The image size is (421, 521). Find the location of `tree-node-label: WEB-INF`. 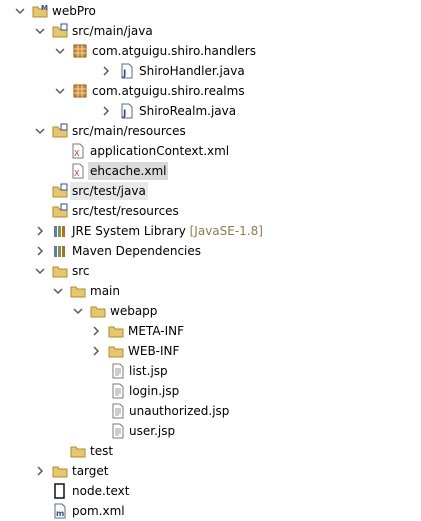

tree-node-label: WEB-INF is located at coordinates (154, 351).